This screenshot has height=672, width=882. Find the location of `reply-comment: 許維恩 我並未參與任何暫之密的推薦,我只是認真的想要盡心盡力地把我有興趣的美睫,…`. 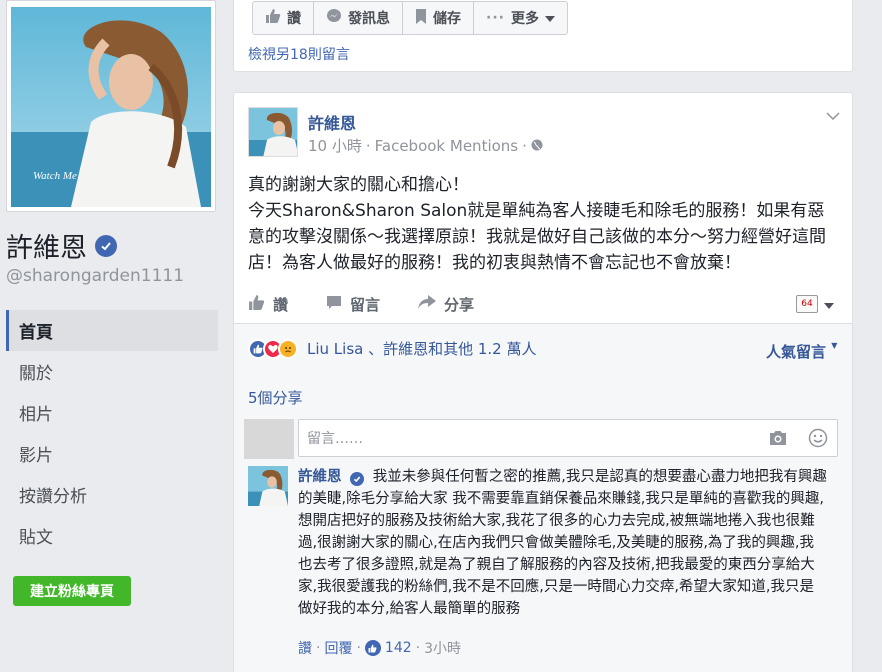

reply-comment: 許維恩 我並未參與任何暫之密的推薦,我只是認真的想要盡心盡力地把我有興趣的美睫,… is located at coordinates (563, 543).